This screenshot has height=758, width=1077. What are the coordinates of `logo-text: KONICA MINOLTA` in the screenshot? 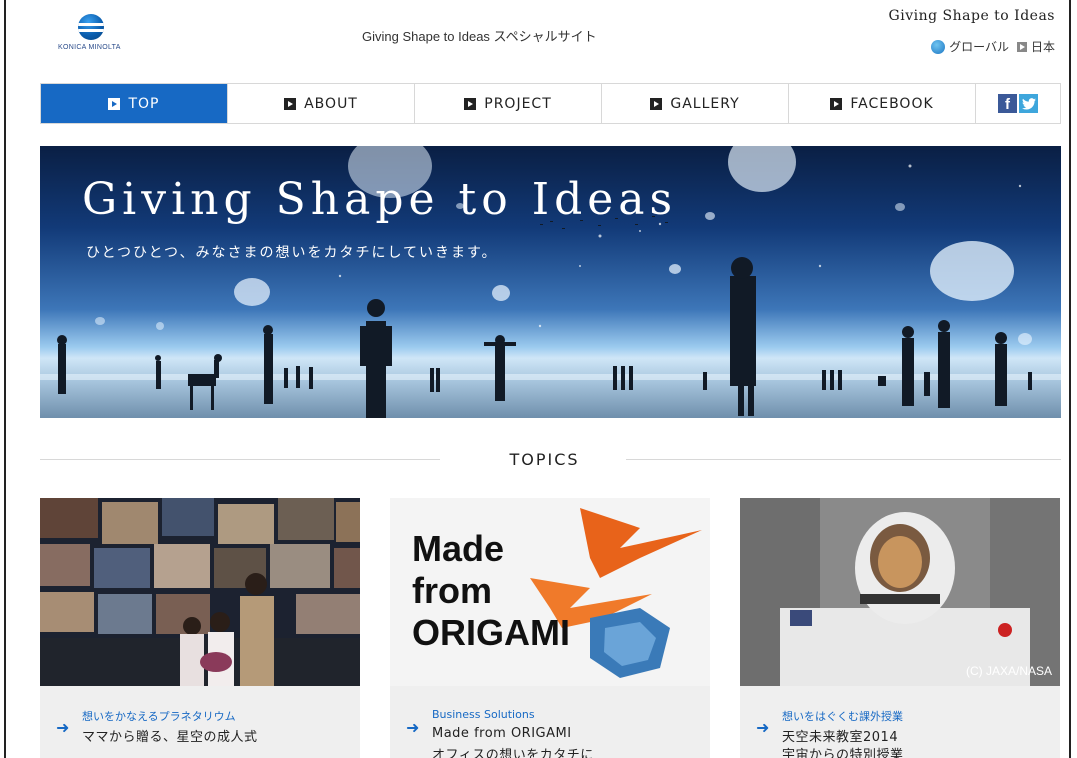 It's located at (89, 47).